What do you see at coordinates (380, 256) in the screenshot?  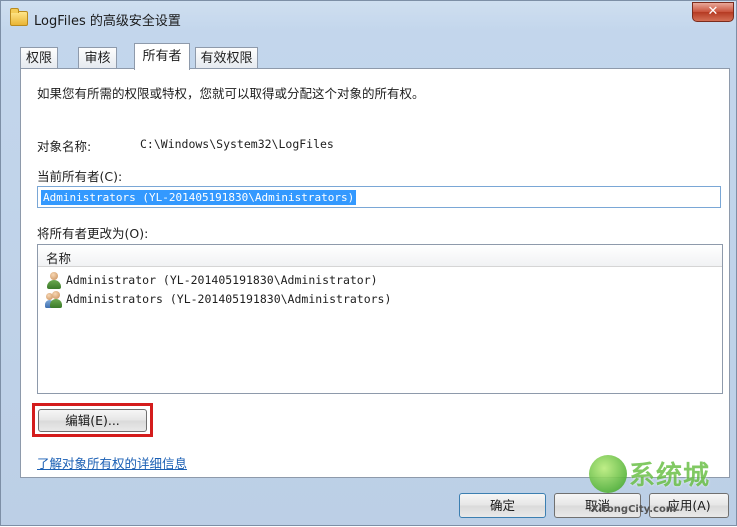 I see `list-column-header: 名称` at bounding box center [380, 256].